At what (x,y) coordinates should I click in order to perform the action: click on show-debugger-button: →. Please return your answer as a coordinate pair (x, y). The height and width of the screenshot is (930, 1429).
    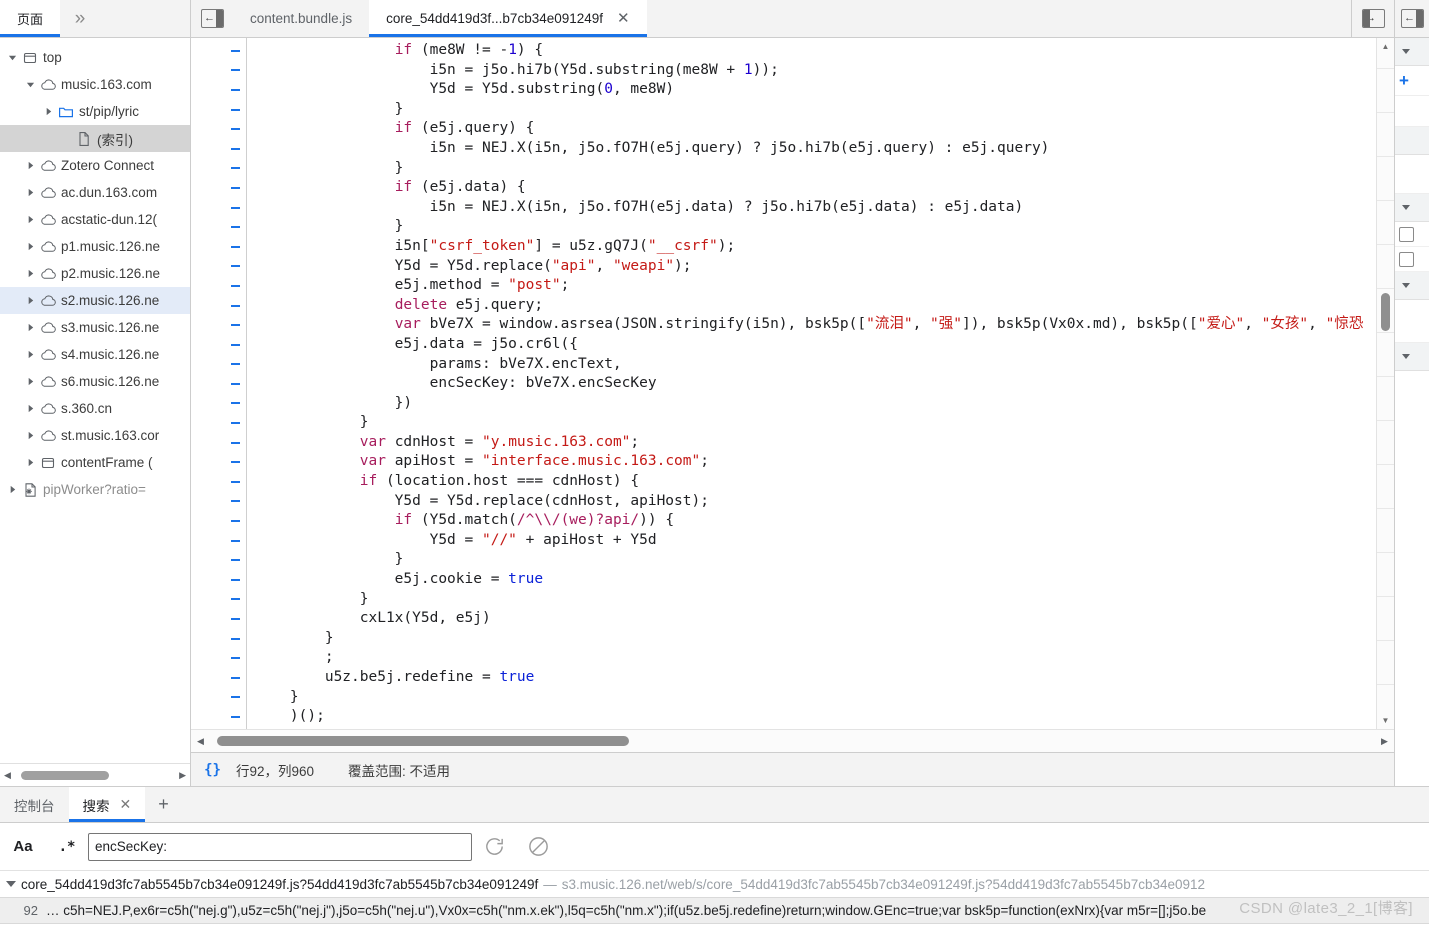
    Looking at the image, I should click on (1372, 18).